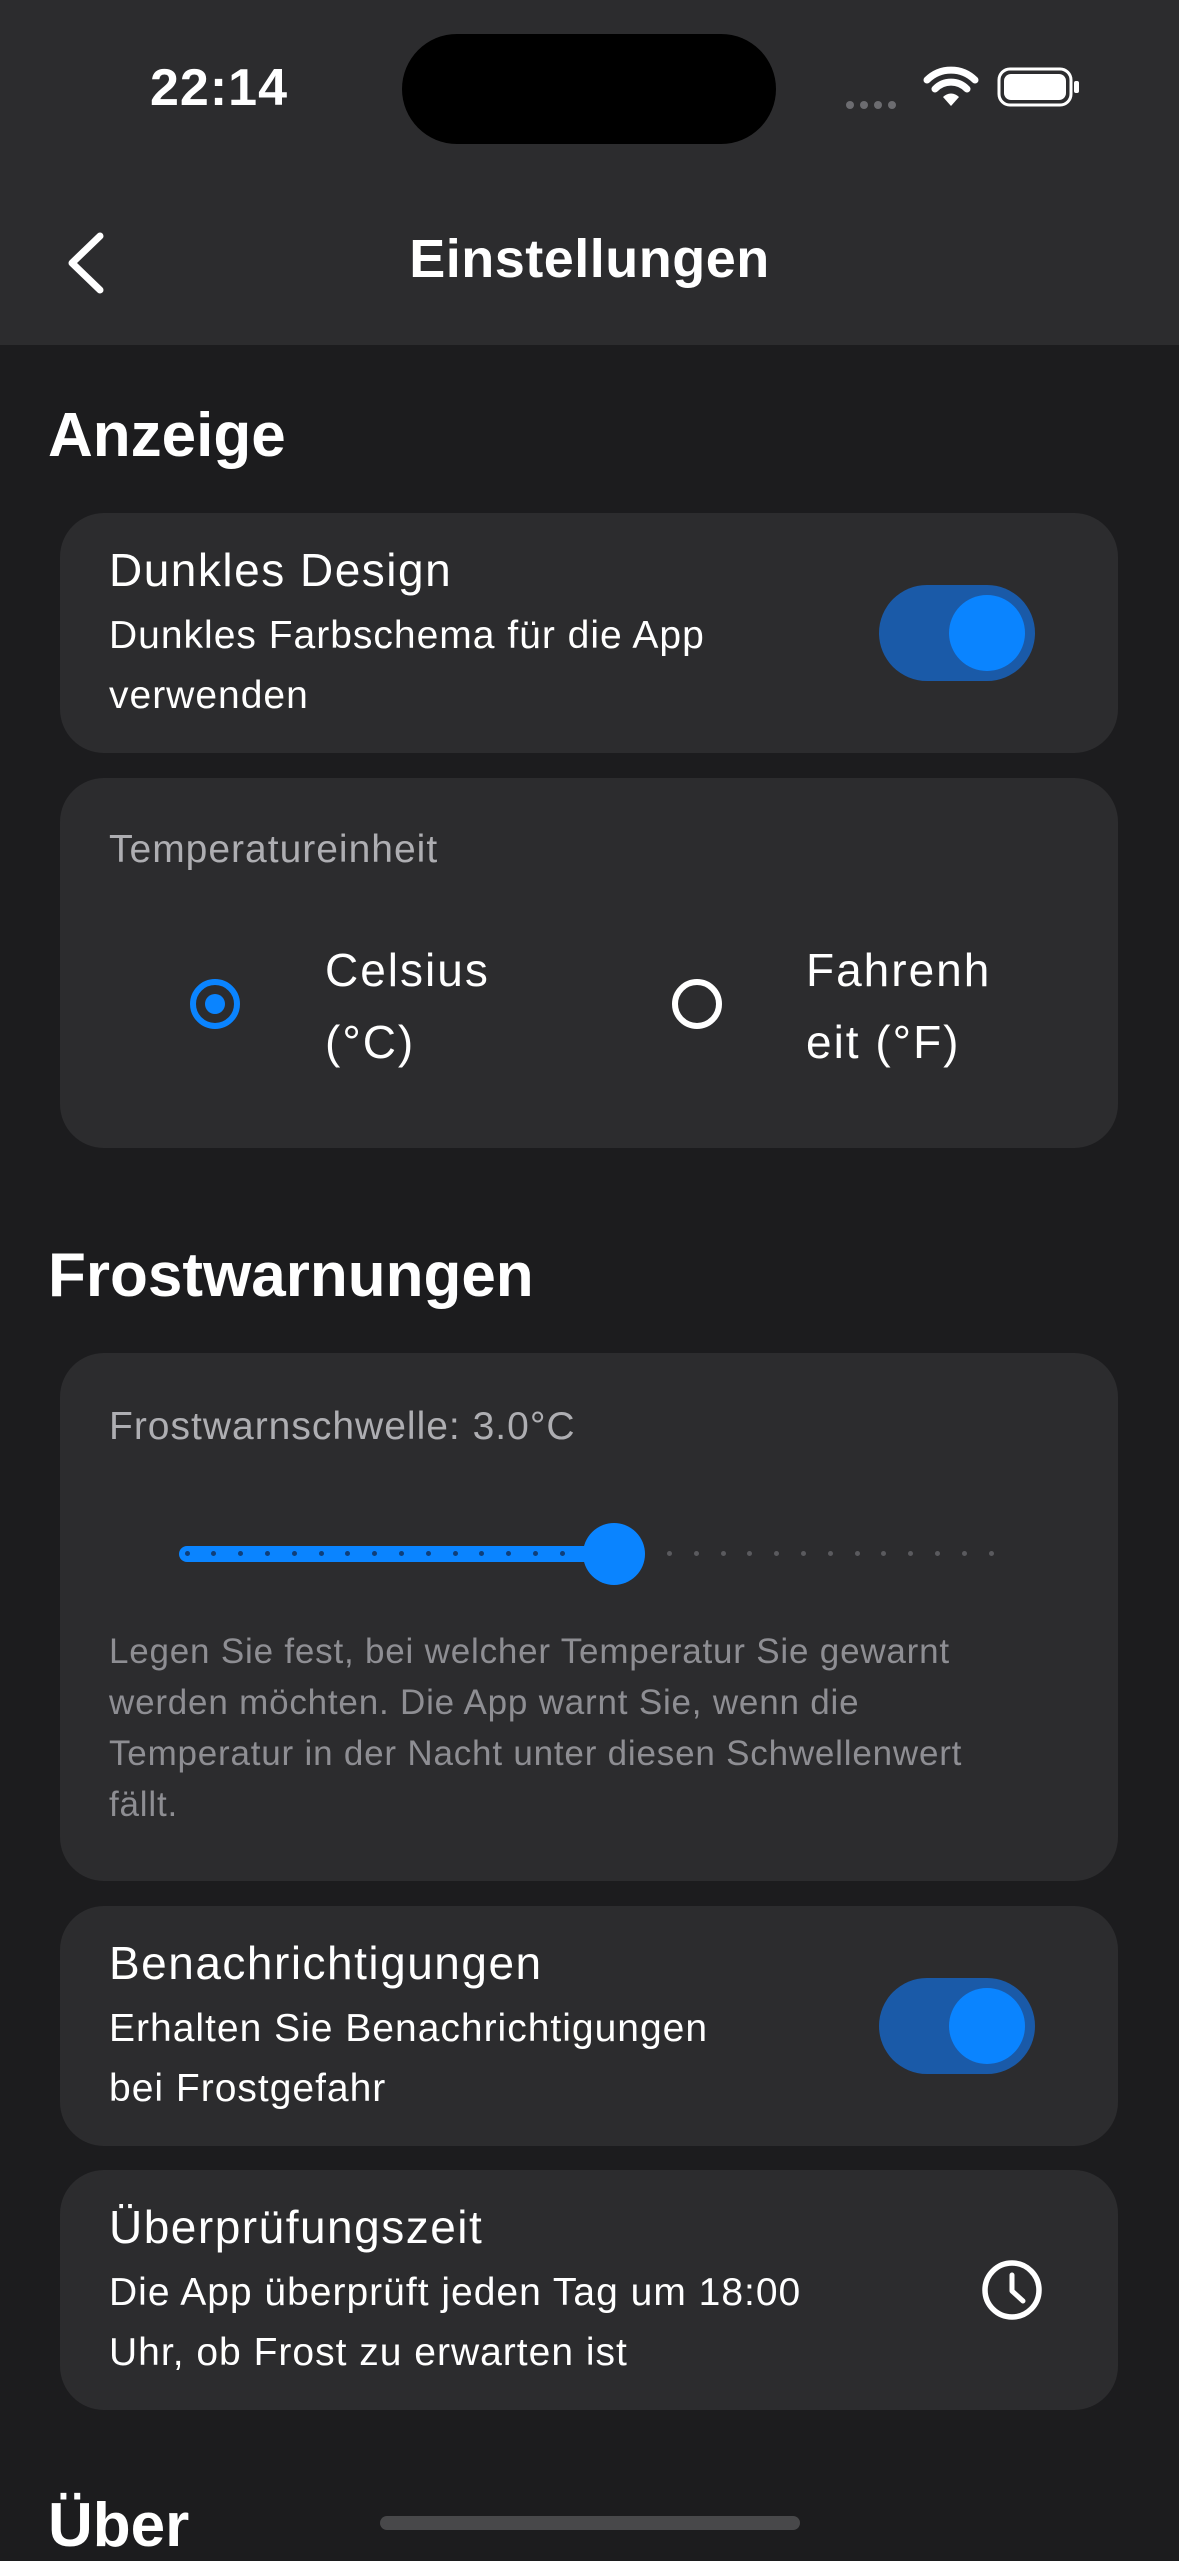  Describe the element at coordinates (143, 1804) in the screenshot. I see `frost-threshold-desc-line4: fällt.` at that location.